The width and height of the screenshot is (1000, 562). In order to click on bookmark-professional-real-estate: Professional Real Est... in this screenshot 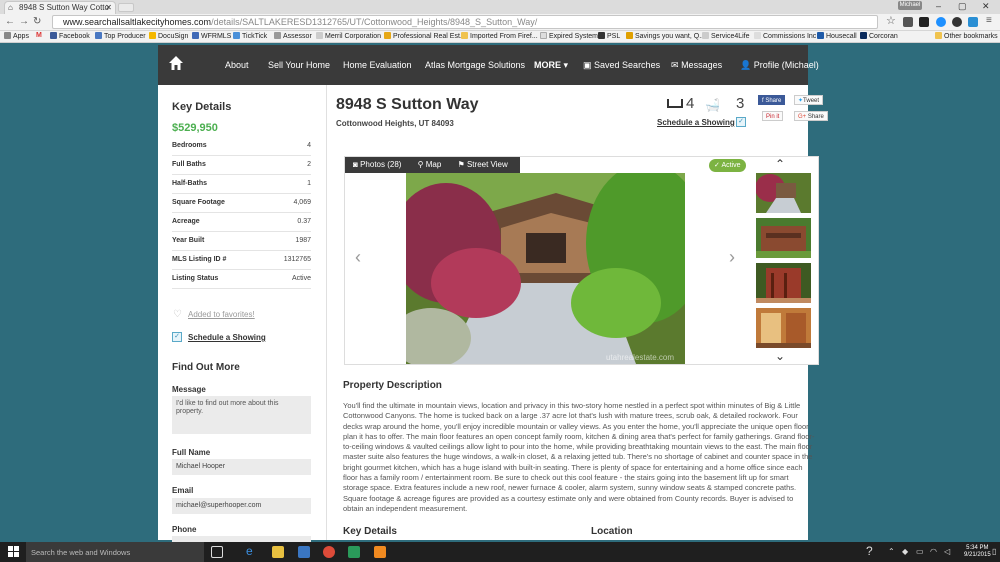, I will do `click(425, 36)`.